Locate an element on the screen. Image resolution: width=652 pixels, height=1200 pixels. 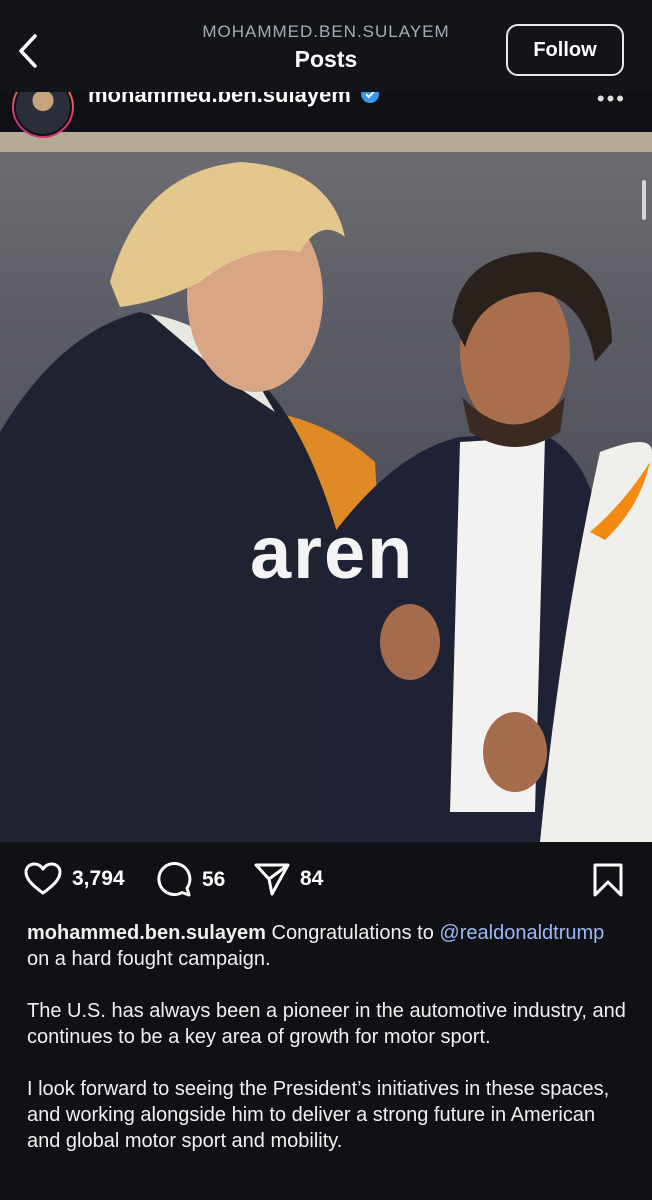
chevron-left-icon is located at coordinates (28, 51).